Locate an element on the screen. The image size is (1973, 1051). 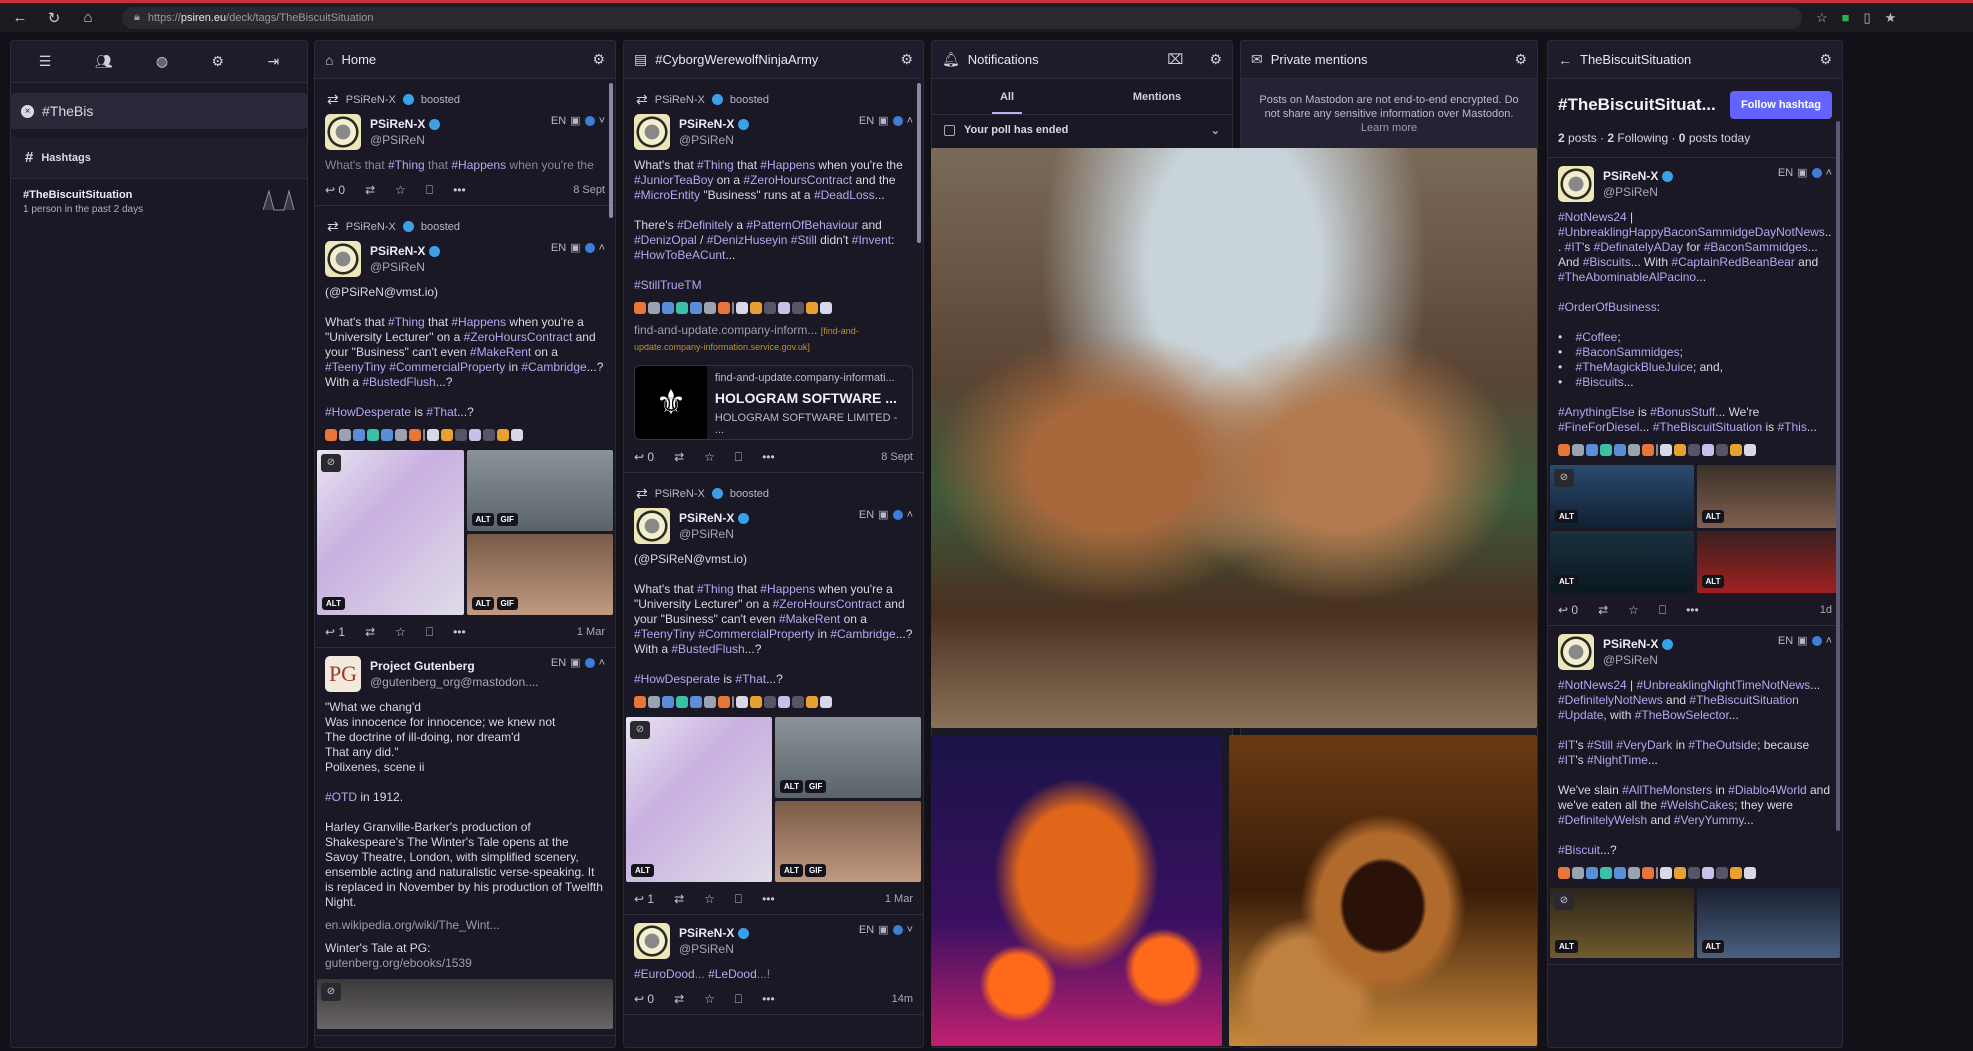
hashtag-link: #CommercialProperty is located at coordinates (447, 367).